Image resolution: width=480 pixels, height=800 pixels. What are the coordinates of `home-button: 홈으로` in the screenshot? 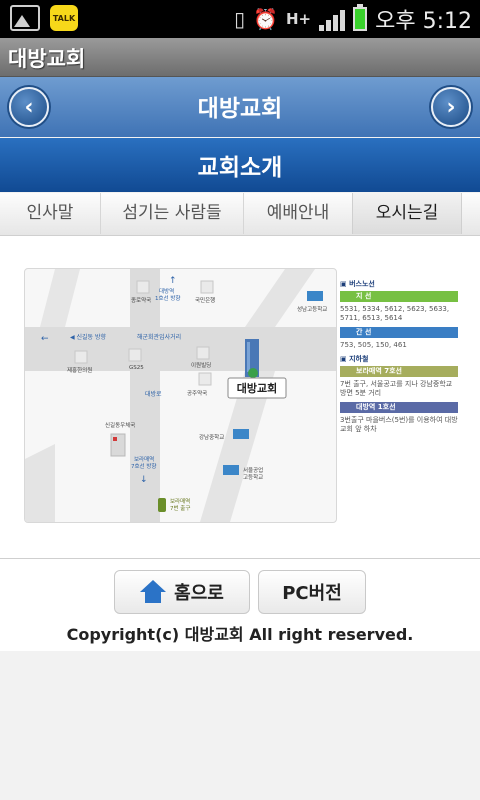 It's located at (182, 592).